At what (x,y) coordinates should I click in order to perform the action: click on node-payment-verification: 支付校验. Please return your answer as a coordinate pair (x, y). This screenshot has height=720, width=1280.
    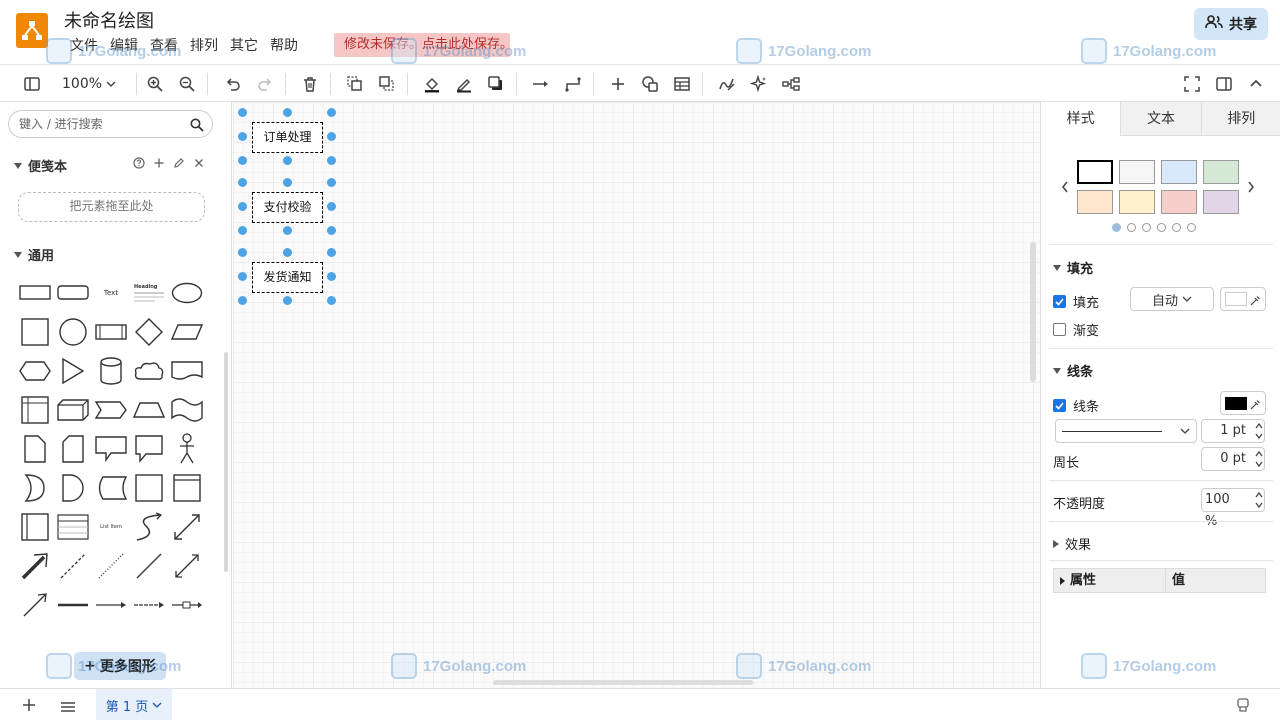
    Looking at the image, I should click on (287, 207).